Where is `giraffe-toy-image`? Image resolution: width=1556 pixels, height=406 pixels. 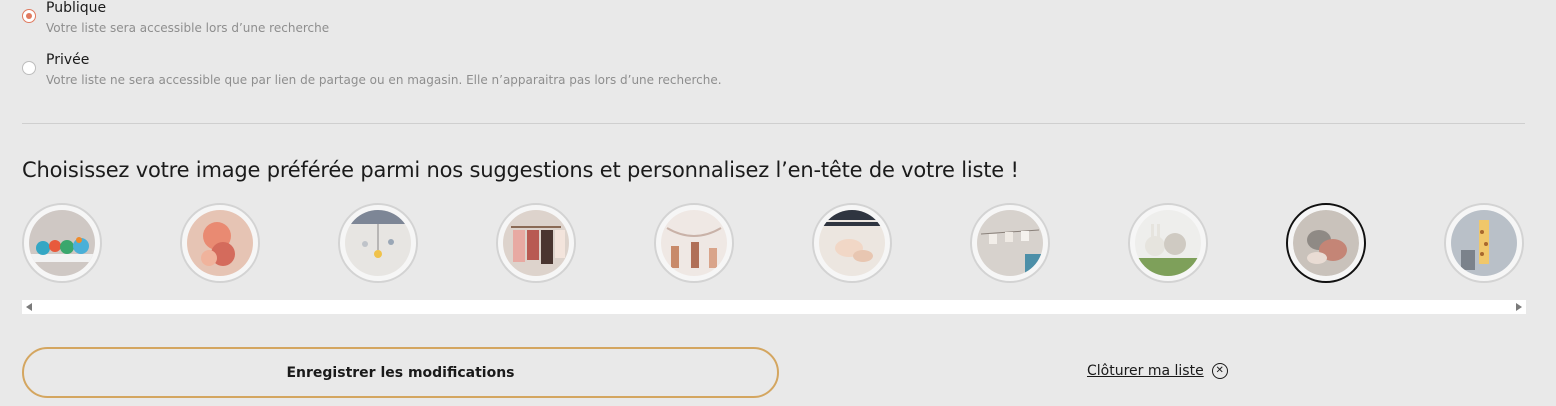 giraffe-toy-image is located at coordinates (1484, 243).